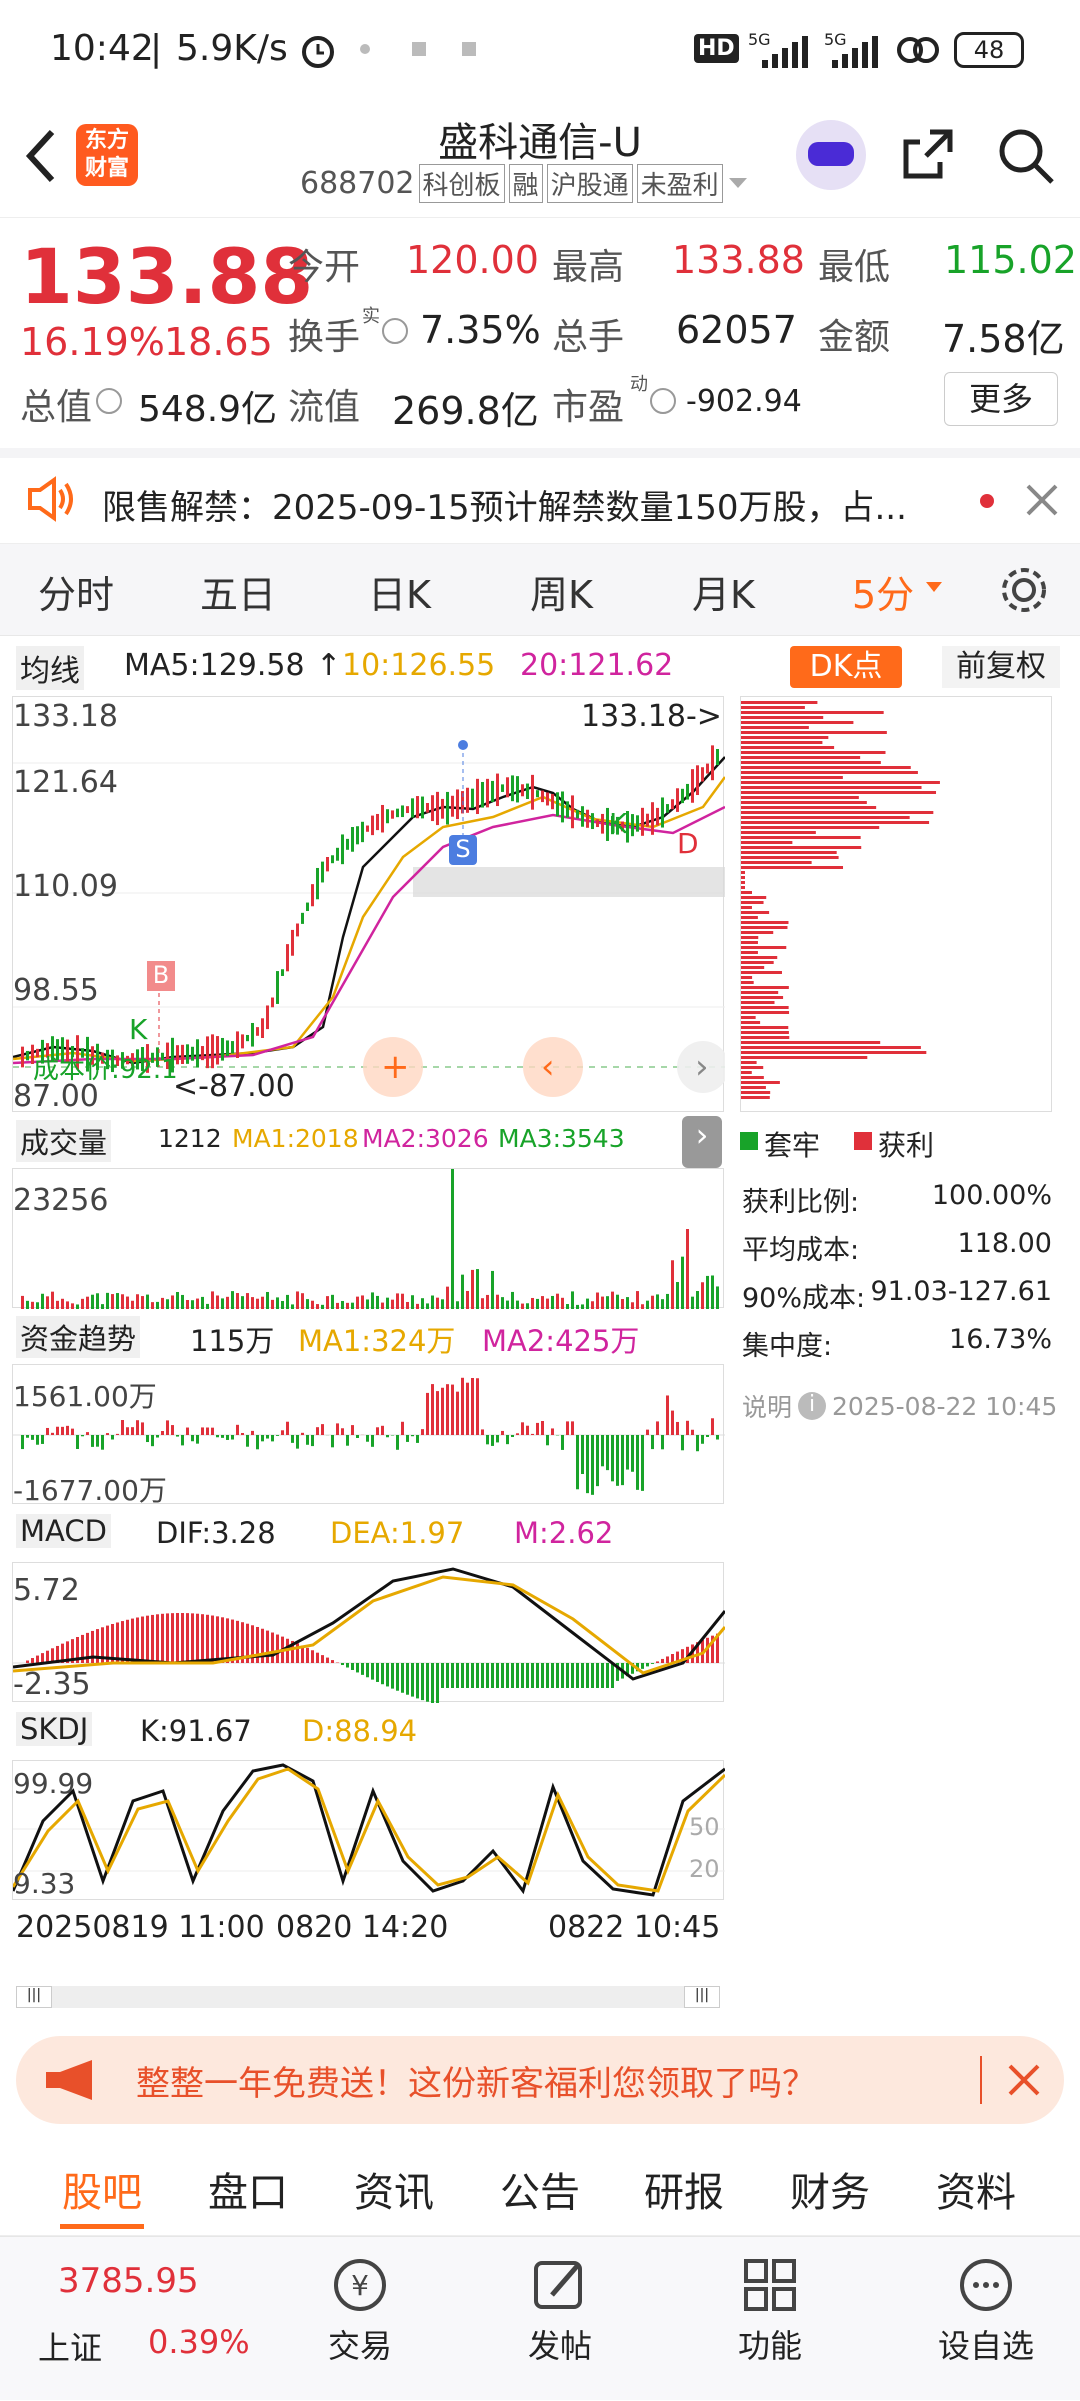 This screenshot has height=2401, width=1080. Describe the element at coordinates (368, 1997) in the screenshot. I see `time-range-scrollbar: ||| |||` at that location.